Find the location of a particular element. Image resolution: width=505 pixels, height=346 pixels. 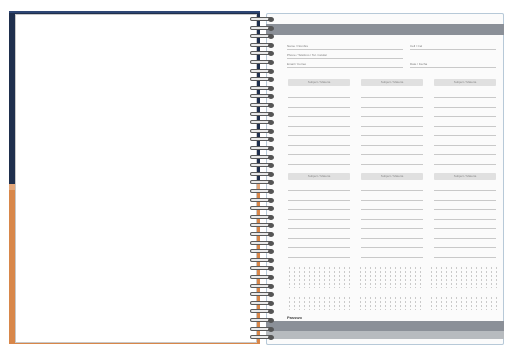

phone-line is located at coordinates (345, 58).